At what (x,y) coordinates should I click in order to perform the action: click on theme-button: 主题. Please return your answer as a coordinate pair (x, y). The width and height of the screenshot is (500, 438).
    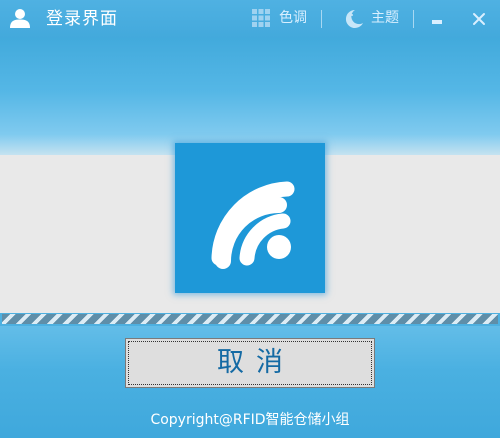
    Looking at the image, I should click on (374, 18).